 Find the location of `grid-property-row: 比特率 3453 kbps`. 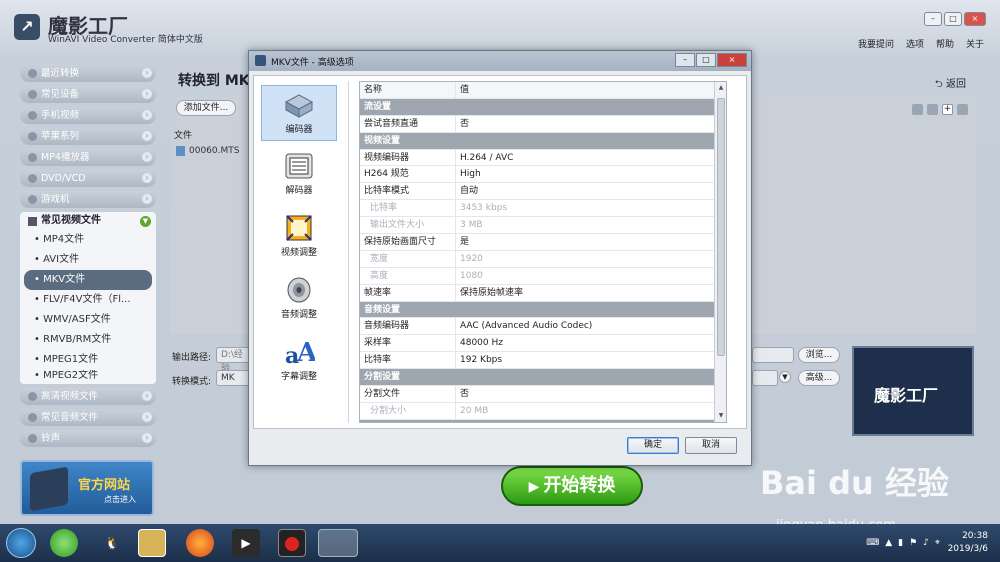

grid-property-row: 比特率 3453 kbps is located at coordinates (543, 209).